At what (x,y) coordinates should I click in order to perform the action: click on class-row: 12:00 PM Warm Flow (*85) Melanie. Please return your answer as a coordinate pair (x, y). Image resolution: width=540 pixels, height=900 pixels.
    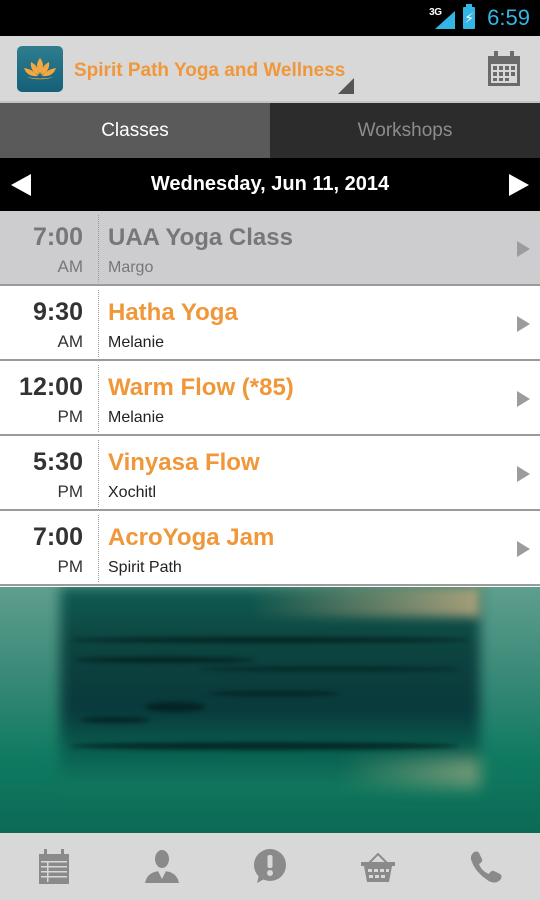
    Looking at the image, I should click on (270, 398).